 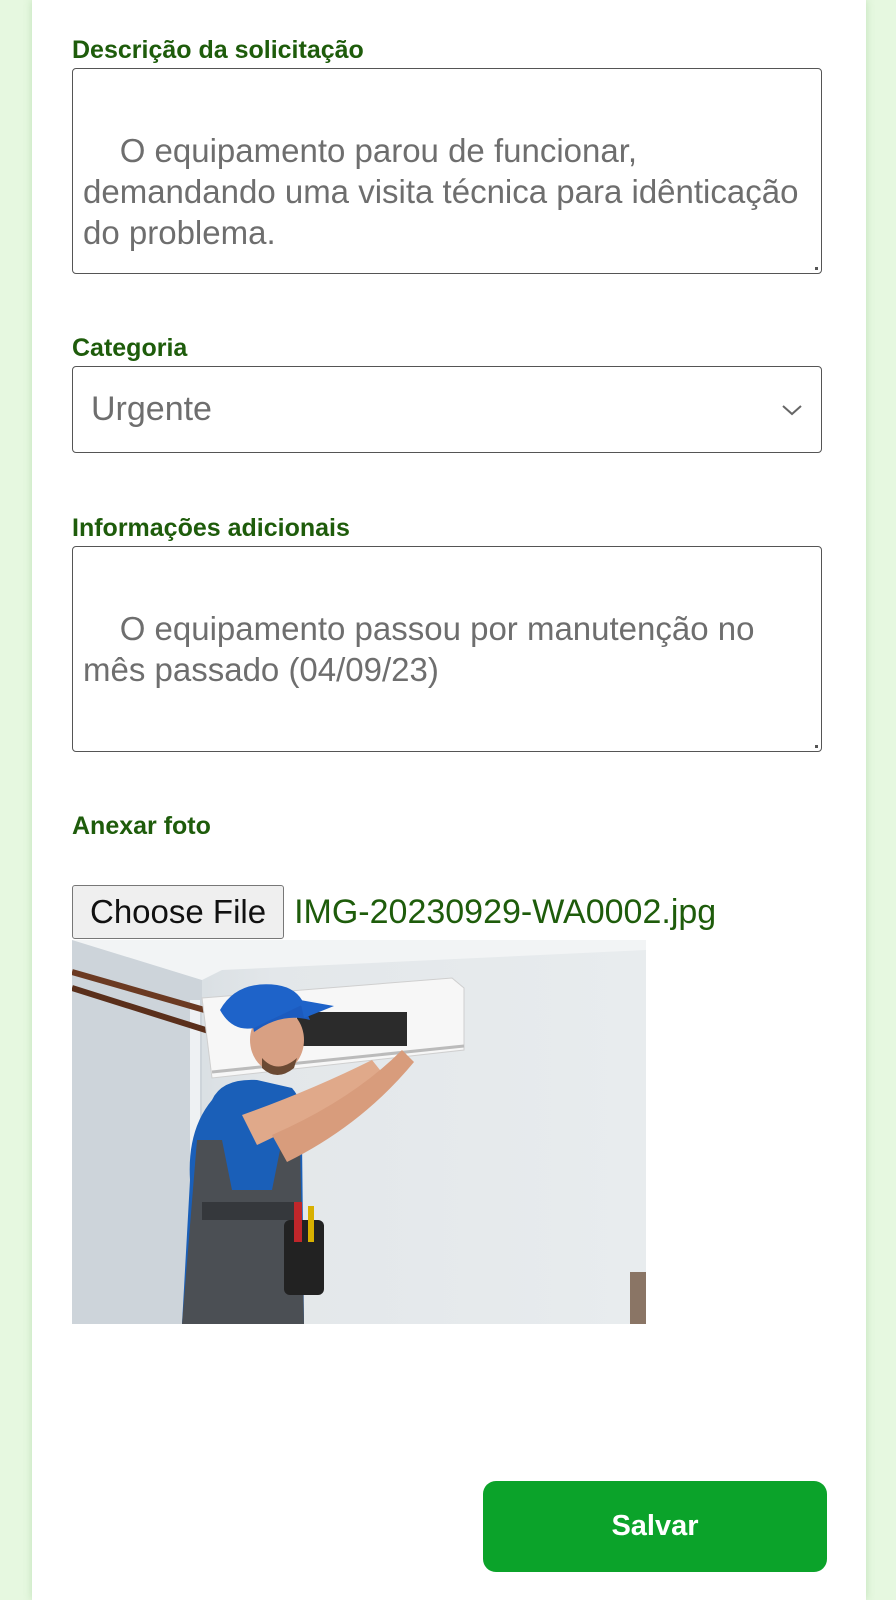 I want to click on category-label: Categoria, so click(x=130, y=348).